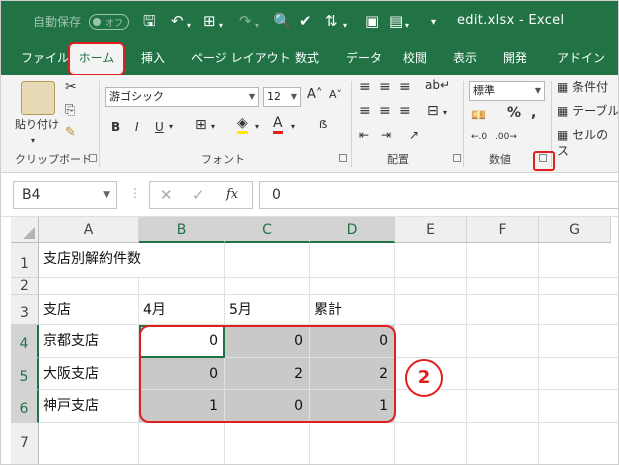  I want to click on column-header-a: A, so click(89, 230).